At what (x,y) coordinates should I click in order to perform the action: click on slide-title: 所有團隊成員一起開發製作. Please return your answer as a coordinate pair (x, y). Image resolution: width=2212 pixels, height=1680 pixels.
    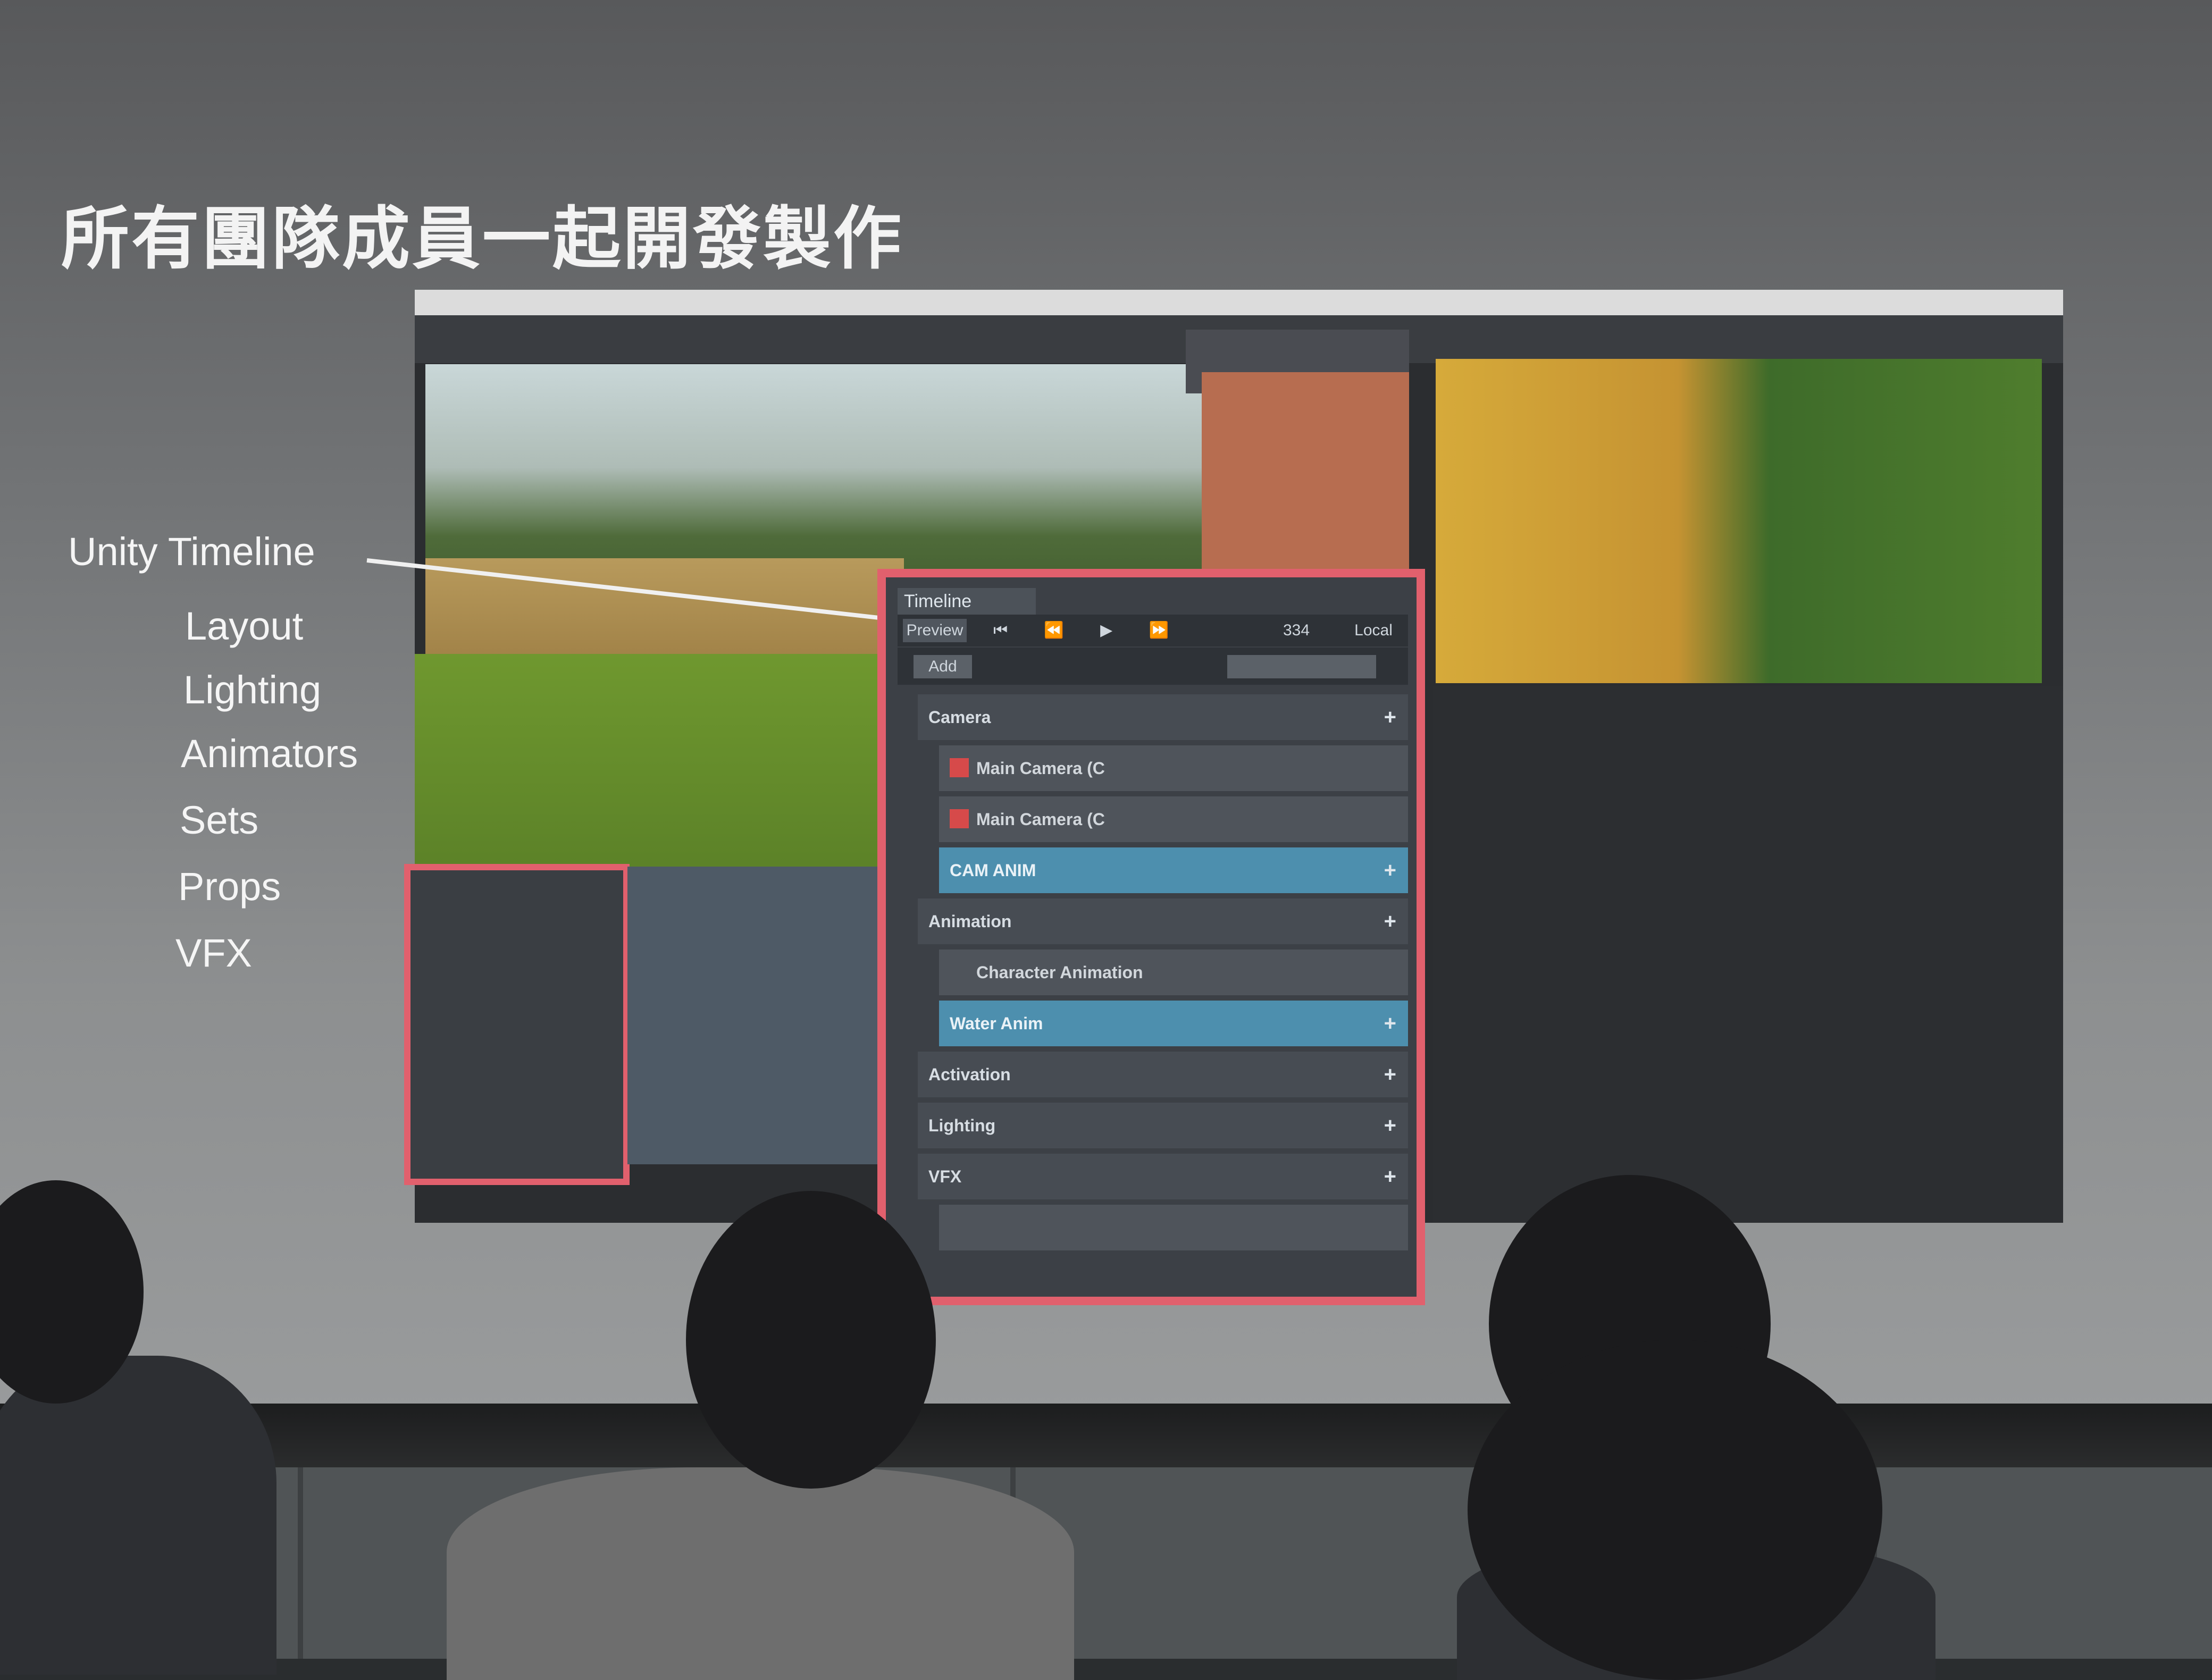
    Looking at the image, I should click on (482, 239).